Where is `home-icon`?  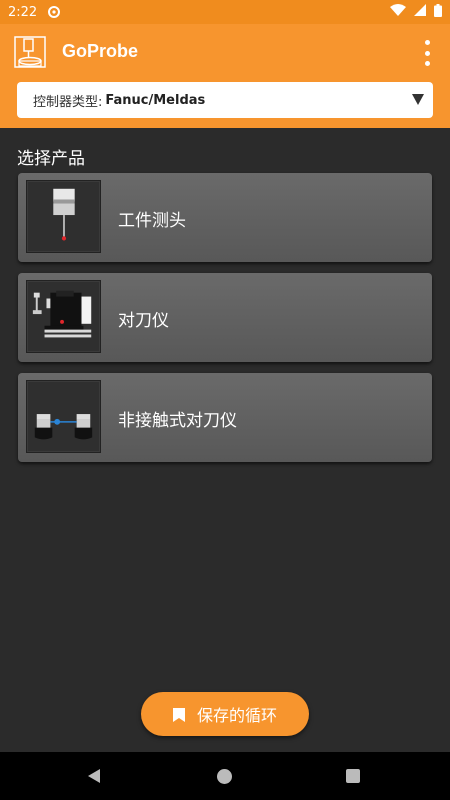 home-icon is located at coordinates (224, 776).